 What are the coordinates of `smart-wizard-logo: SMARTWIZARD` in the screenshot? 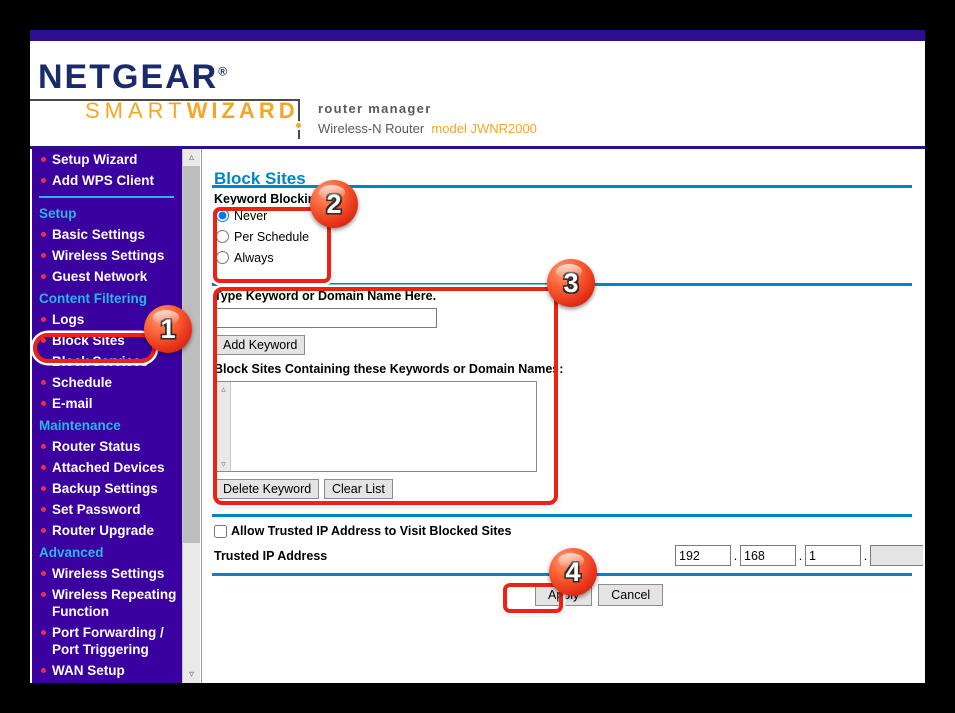 It's located at (192, 111).